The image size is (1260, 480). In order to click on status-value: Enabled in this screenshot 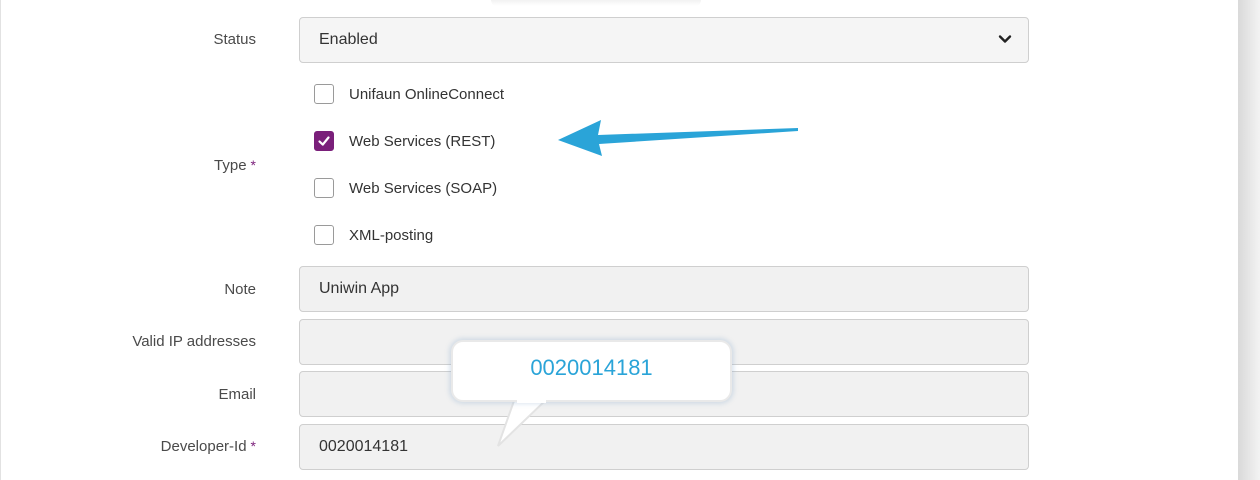, I will do `click(348, 39)`.